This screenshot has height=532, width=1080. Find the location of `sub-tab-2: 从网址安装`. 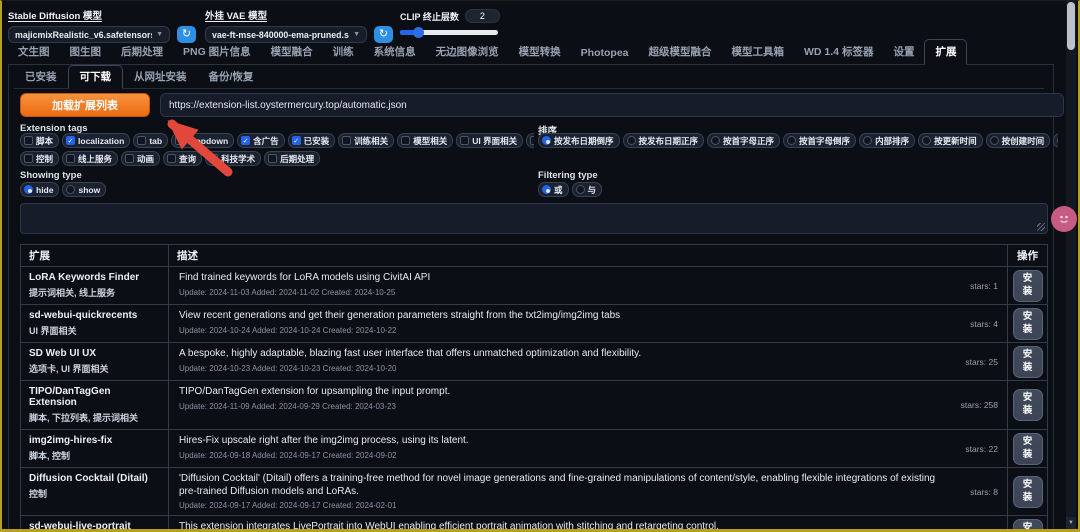

sub-tab-2: 从网址安装 is located at coordinates (160, 77).